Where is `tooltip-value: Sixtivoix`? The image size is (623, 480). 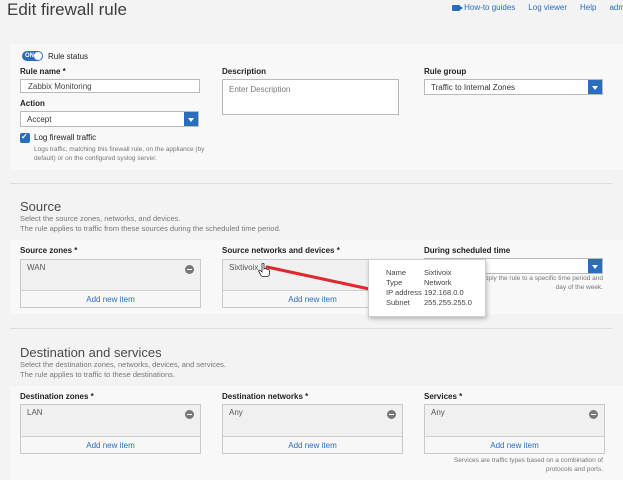
tooltip-value: Sixtivoix is located at coordinates (438, 272).